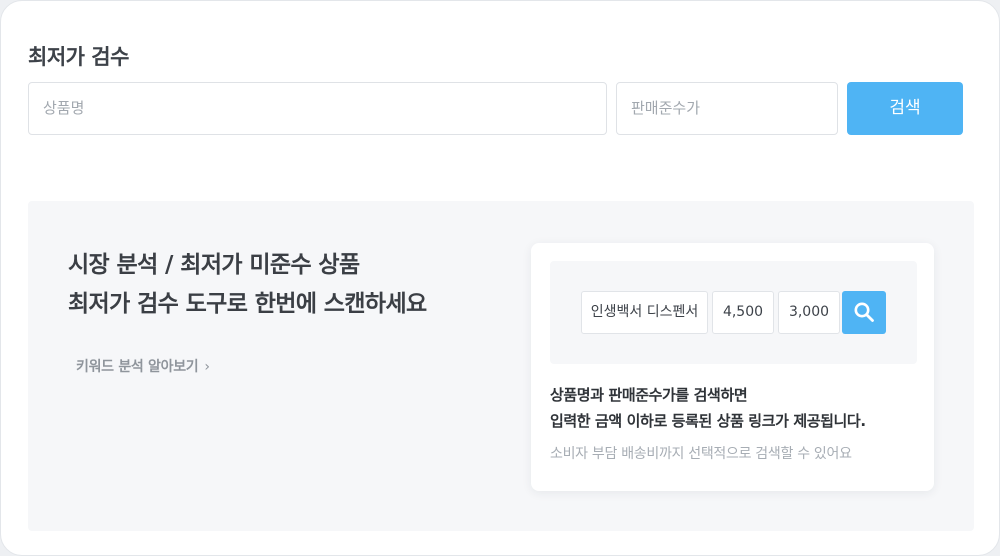 Image resolution: width=1000 pixels, height=556 pixels. What do you see at coordinates (317, 108) in the screenshot?
I see `product-name-input: 상품명` at bounding box center [317, 108].